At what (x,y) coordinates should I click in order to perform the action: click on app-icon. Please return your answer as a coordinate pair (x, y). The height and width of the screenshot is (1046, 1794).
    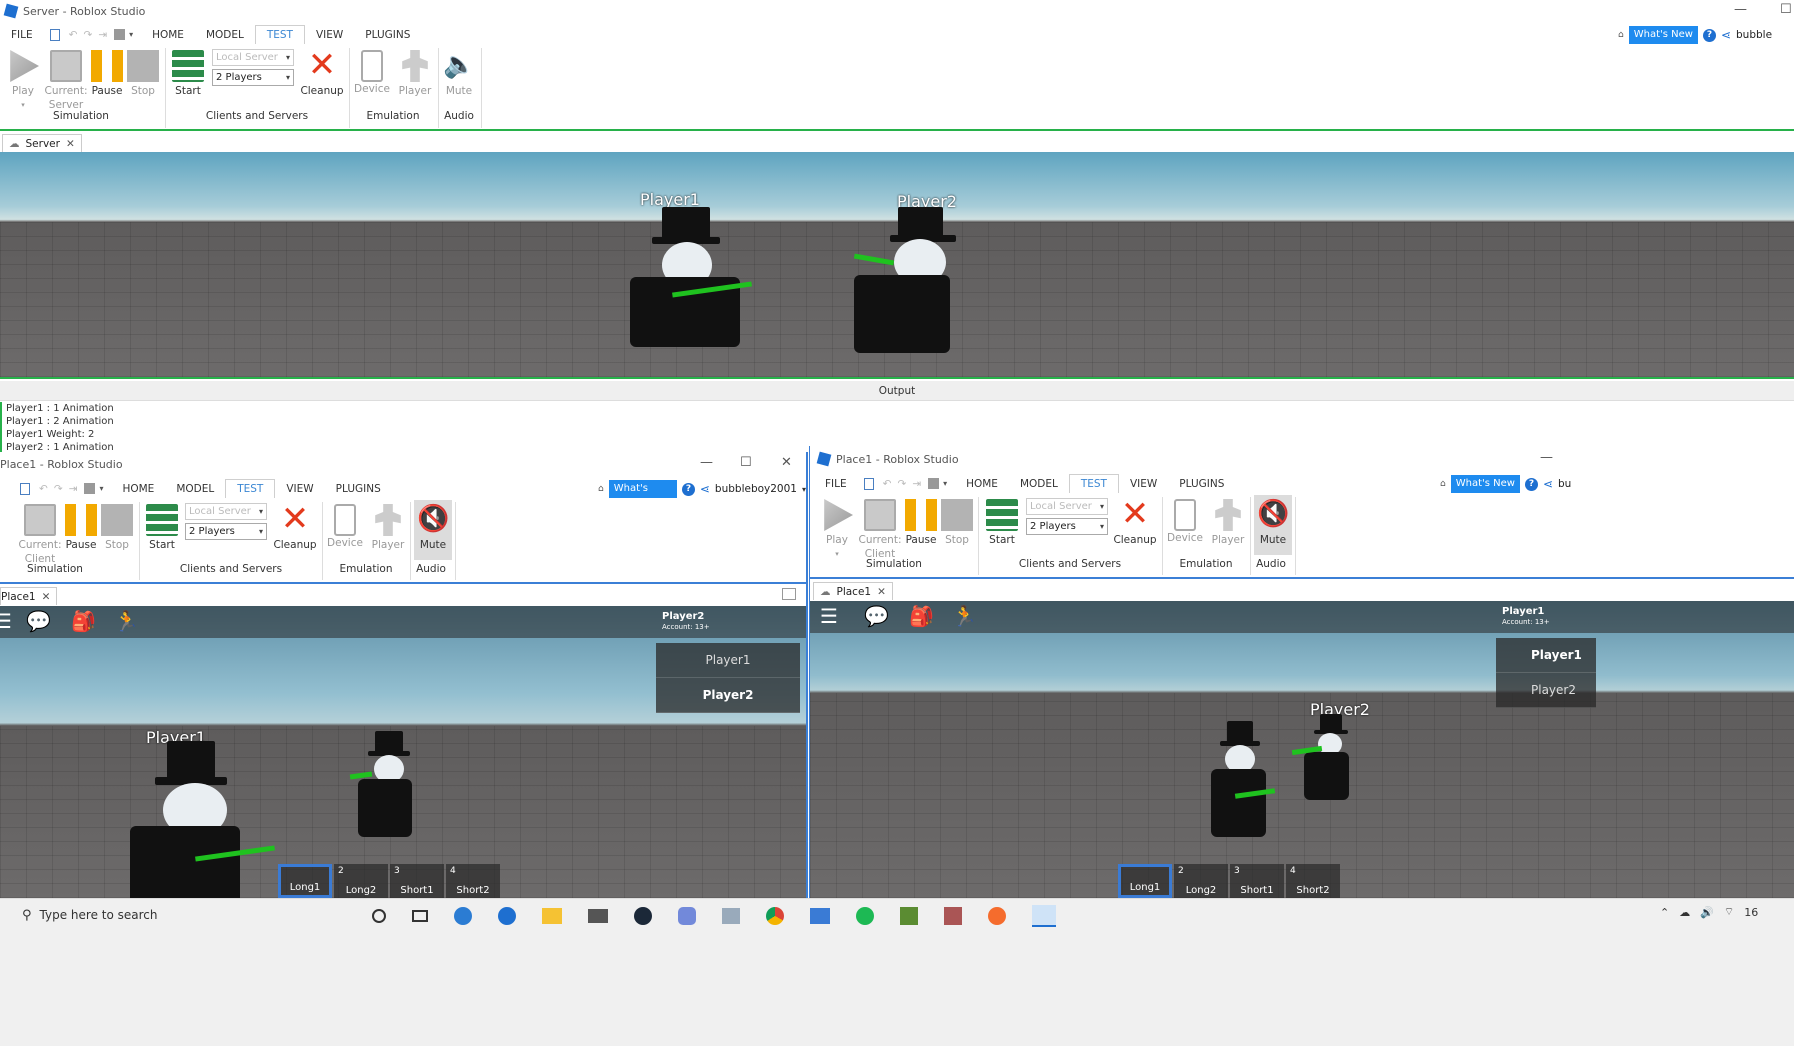
    Looking at the image, I should click on (507, 916).